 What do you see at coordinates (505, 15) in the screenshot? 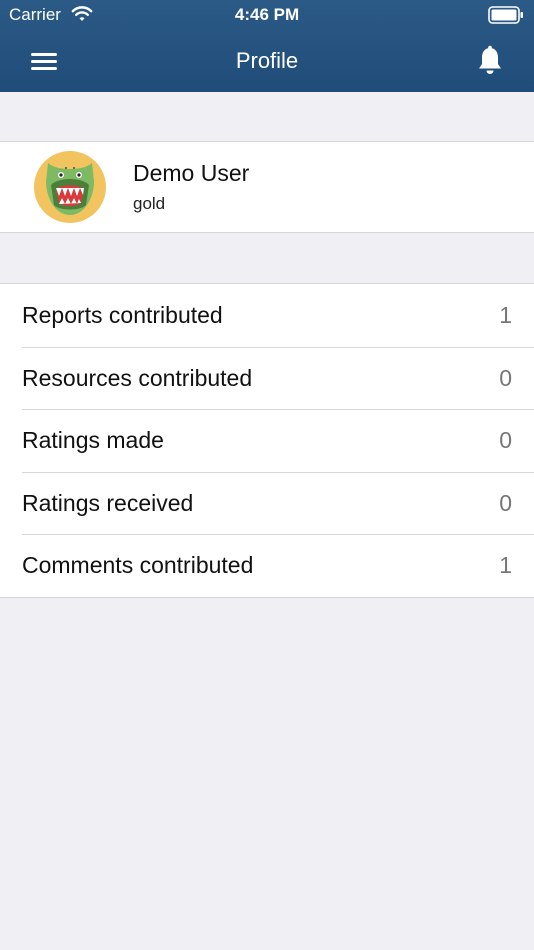
I see `battery-icon` at bounding box center [505, 15].